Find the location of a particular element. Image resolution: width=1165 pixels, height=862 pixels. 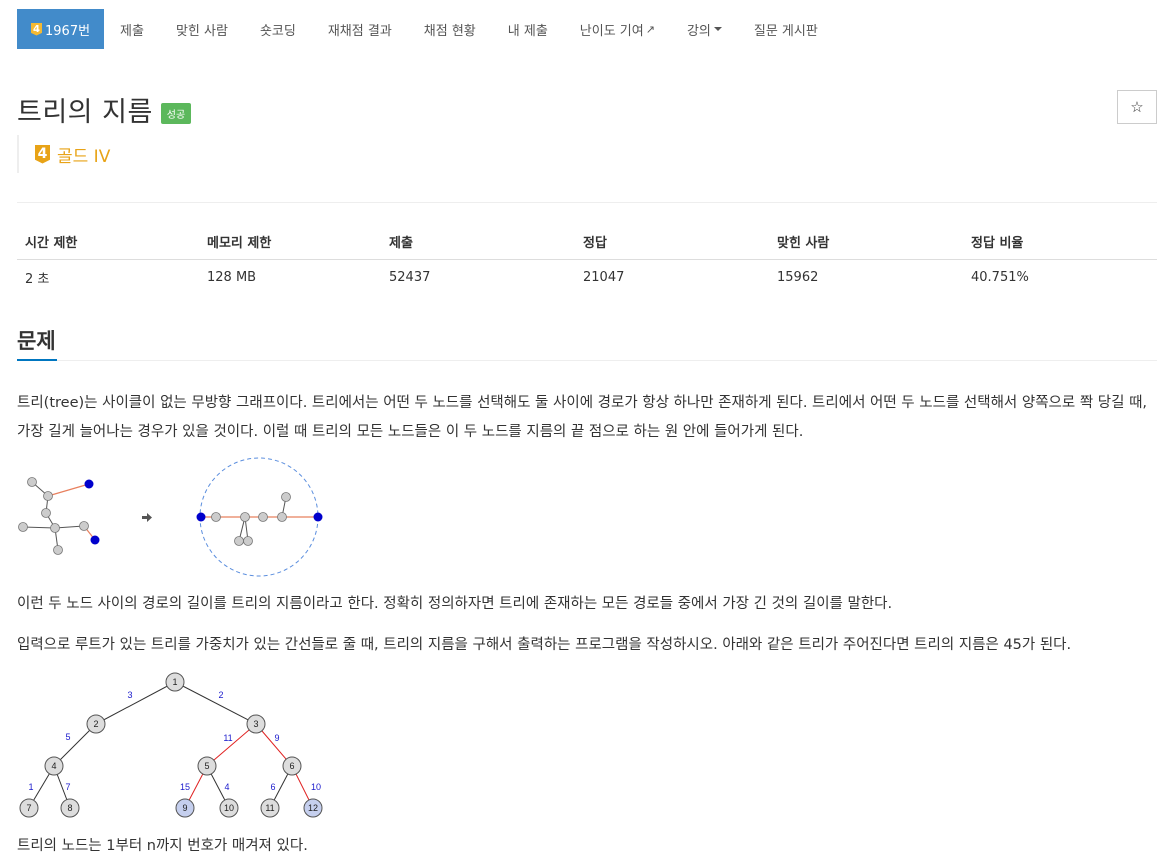

edge-weight: 1 is located at coordinates (30, 787).